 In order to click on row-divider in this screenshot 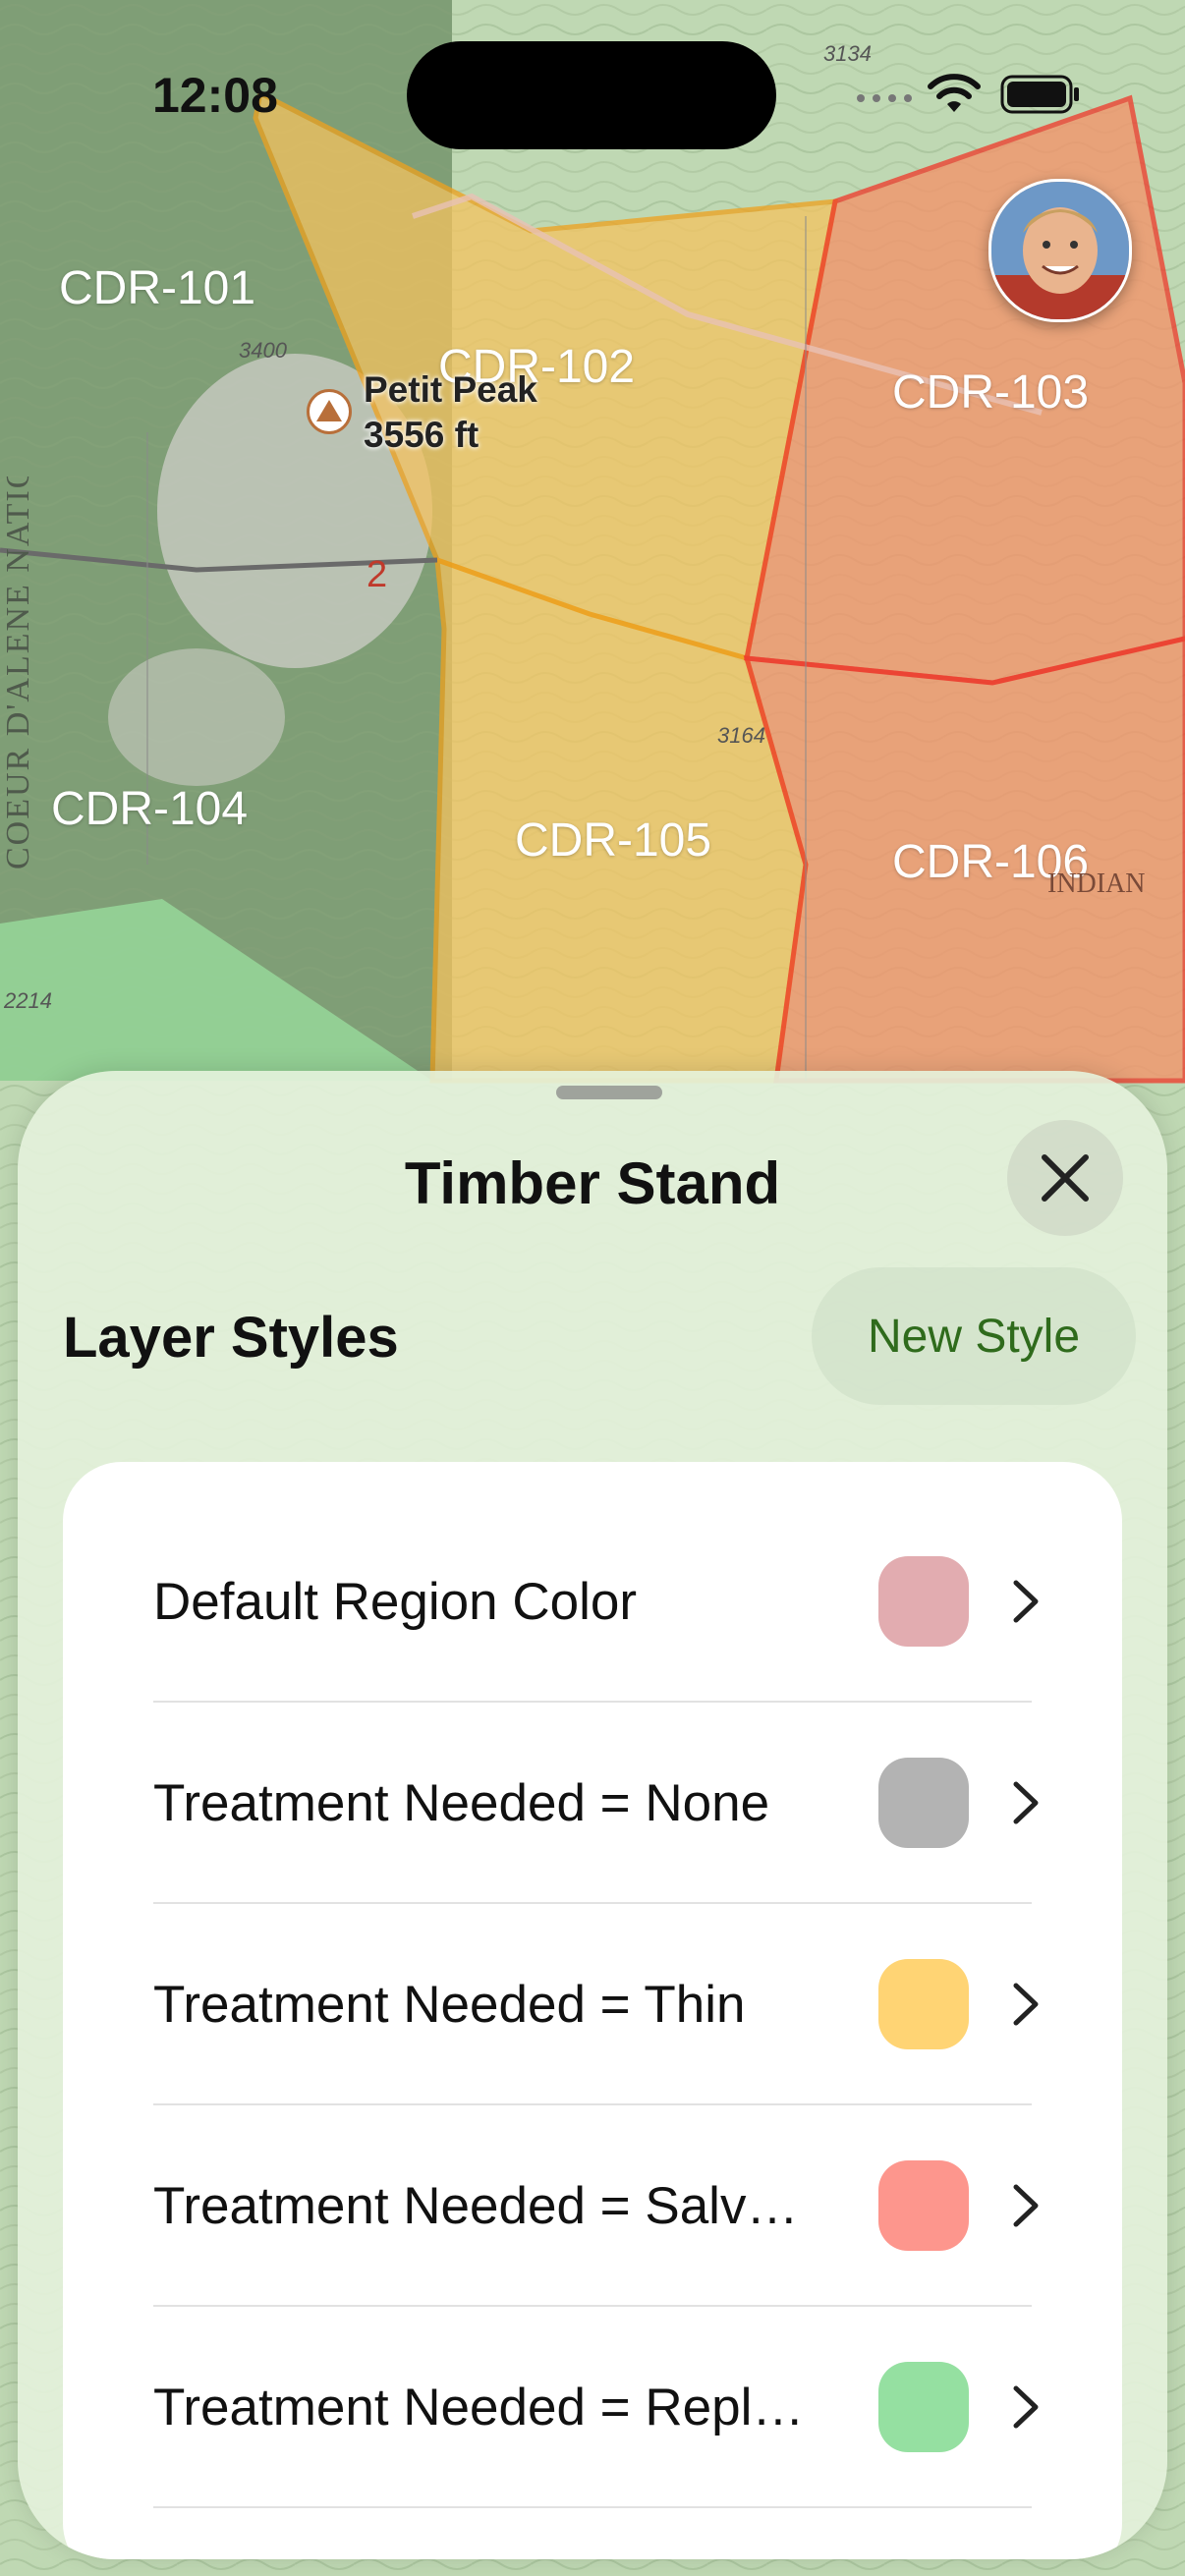, I will do `click(592, 2507)`.